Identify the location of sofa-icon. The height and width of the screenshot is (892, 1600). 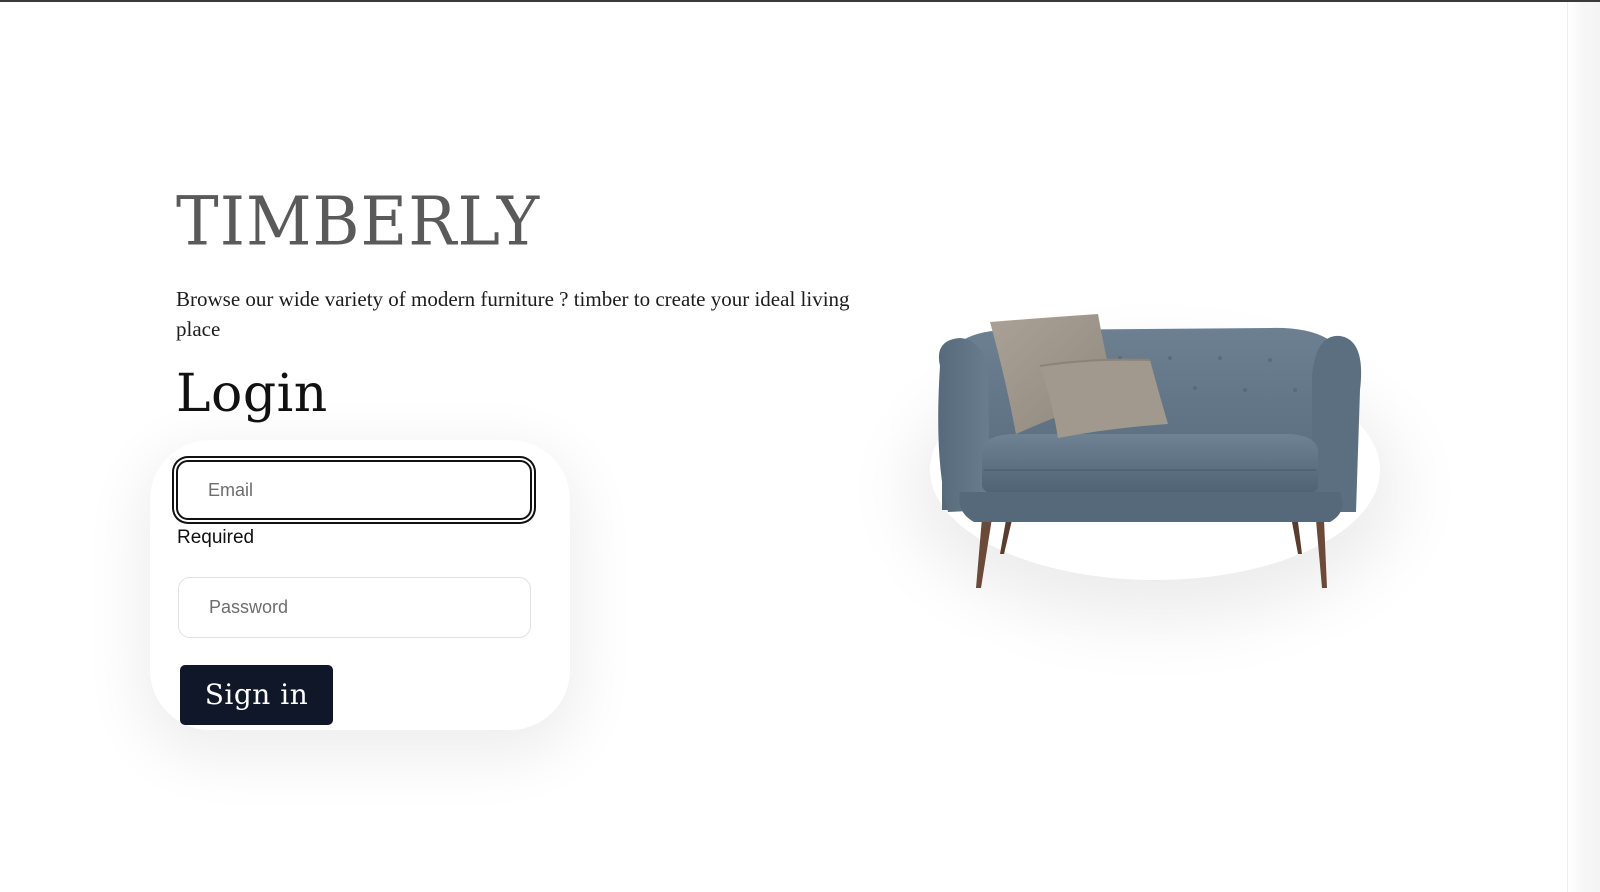
(1150, 451).